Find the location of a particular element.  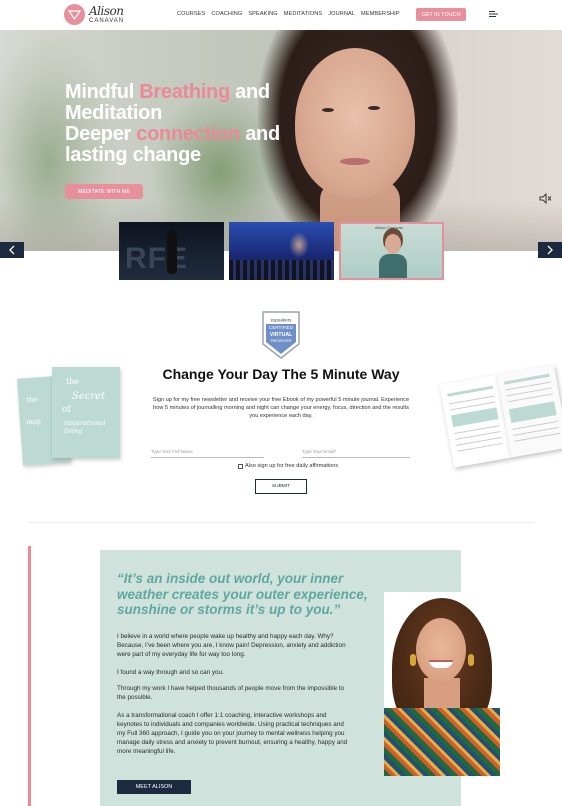

hero-person-face is located at coordinates (355, 123).